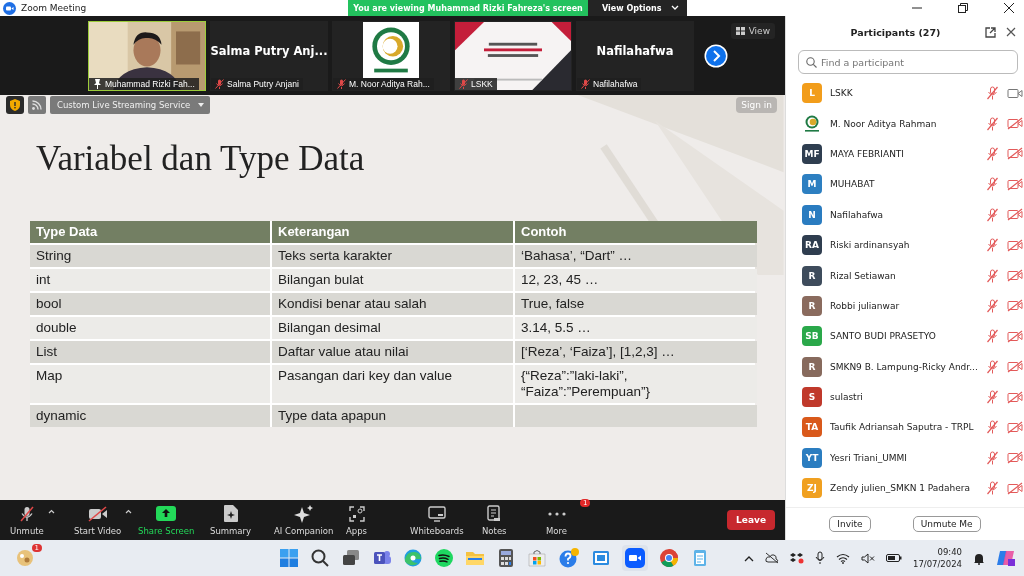 The height and width of the screenshot is (576, 1024). I want to click on weather-widget-icon, so click(25, 558).